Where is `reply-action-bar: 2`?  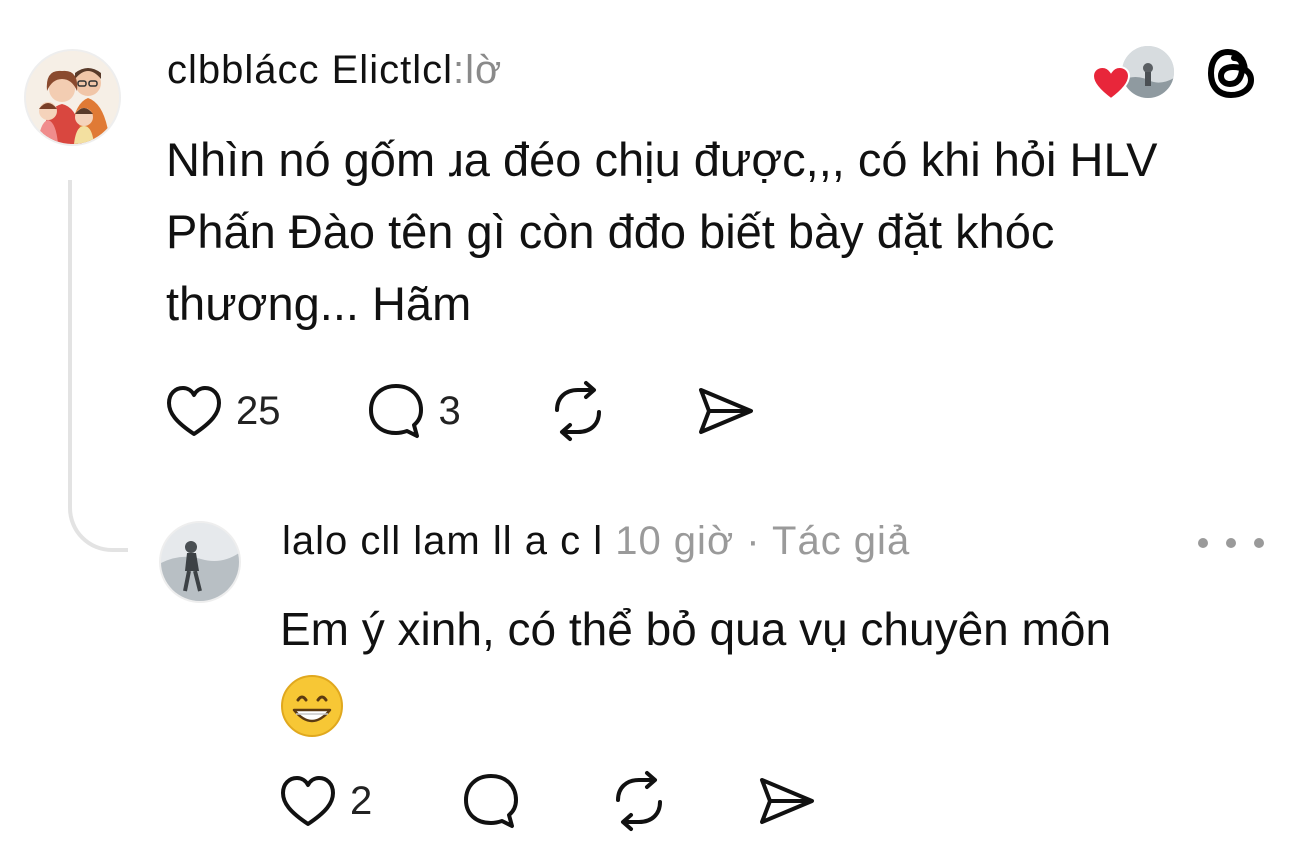 reply-action-bar: 2 is located at coordinates (548, 801).